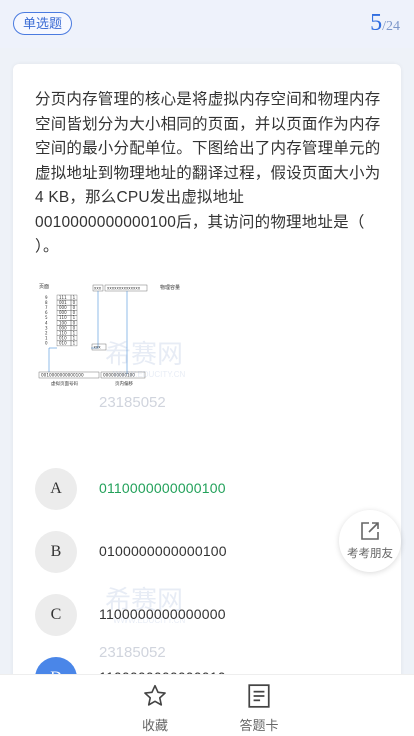 The image size is (414, 736). Describe the element at coordinates (370, 531) in the screenshot. I see `share-icon` at that location.